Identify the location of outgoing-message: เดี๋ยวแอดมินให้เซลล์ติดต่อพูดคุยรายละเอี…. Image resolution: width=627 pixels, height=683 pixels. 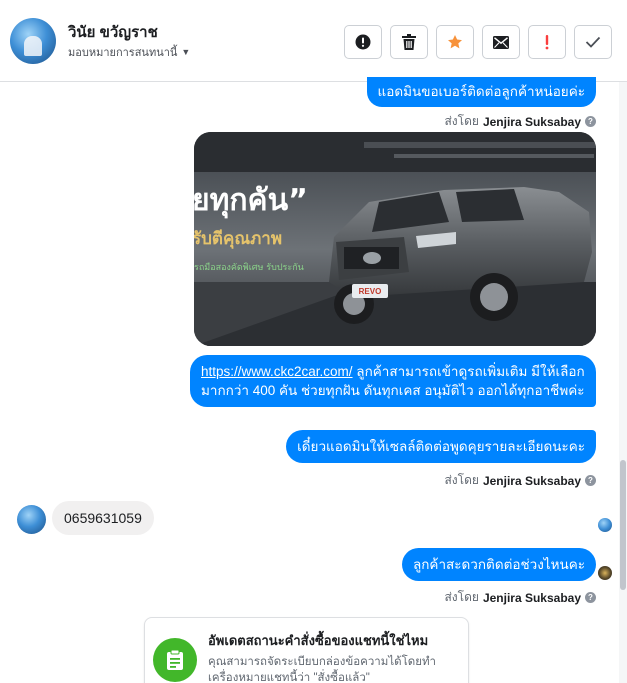
(441, 446).